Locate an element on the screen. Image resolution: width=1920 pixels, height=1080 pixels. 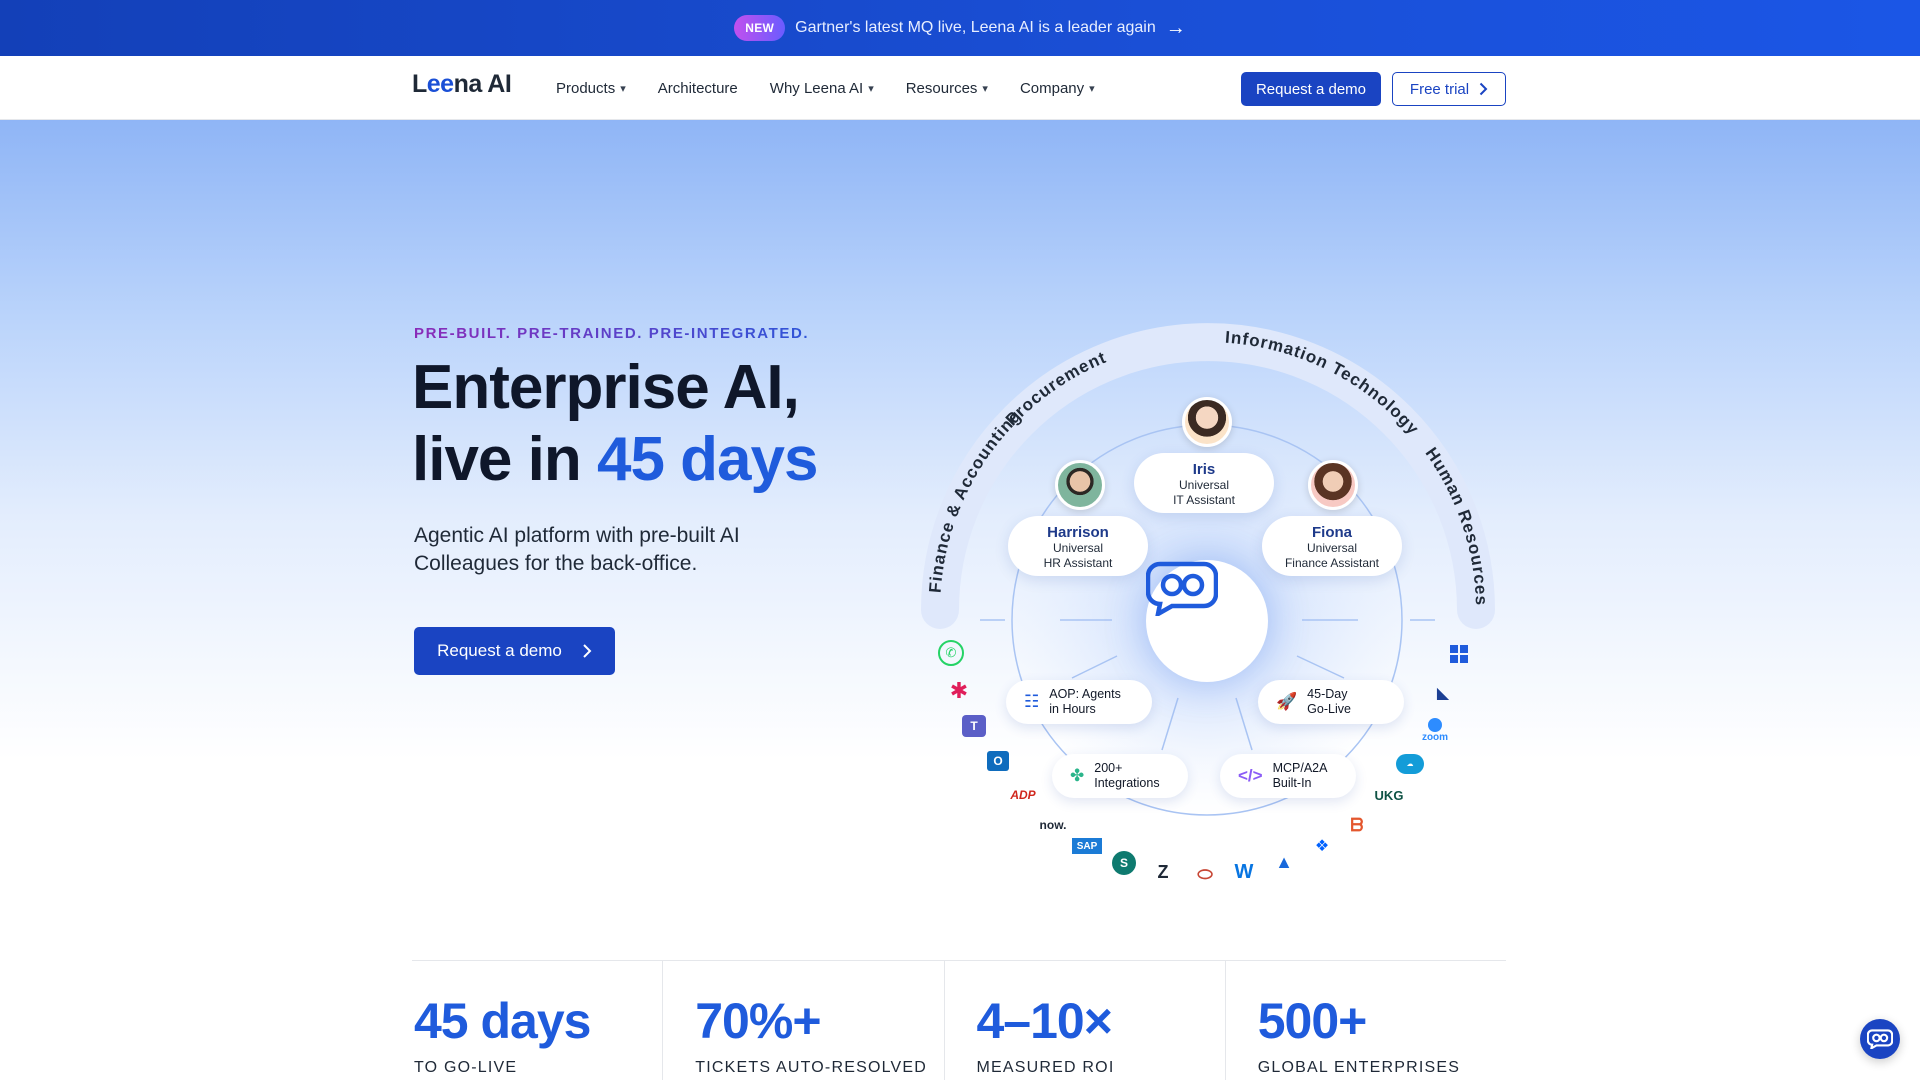
menu-architecture: Architecture is located at coordinates (698, 88).